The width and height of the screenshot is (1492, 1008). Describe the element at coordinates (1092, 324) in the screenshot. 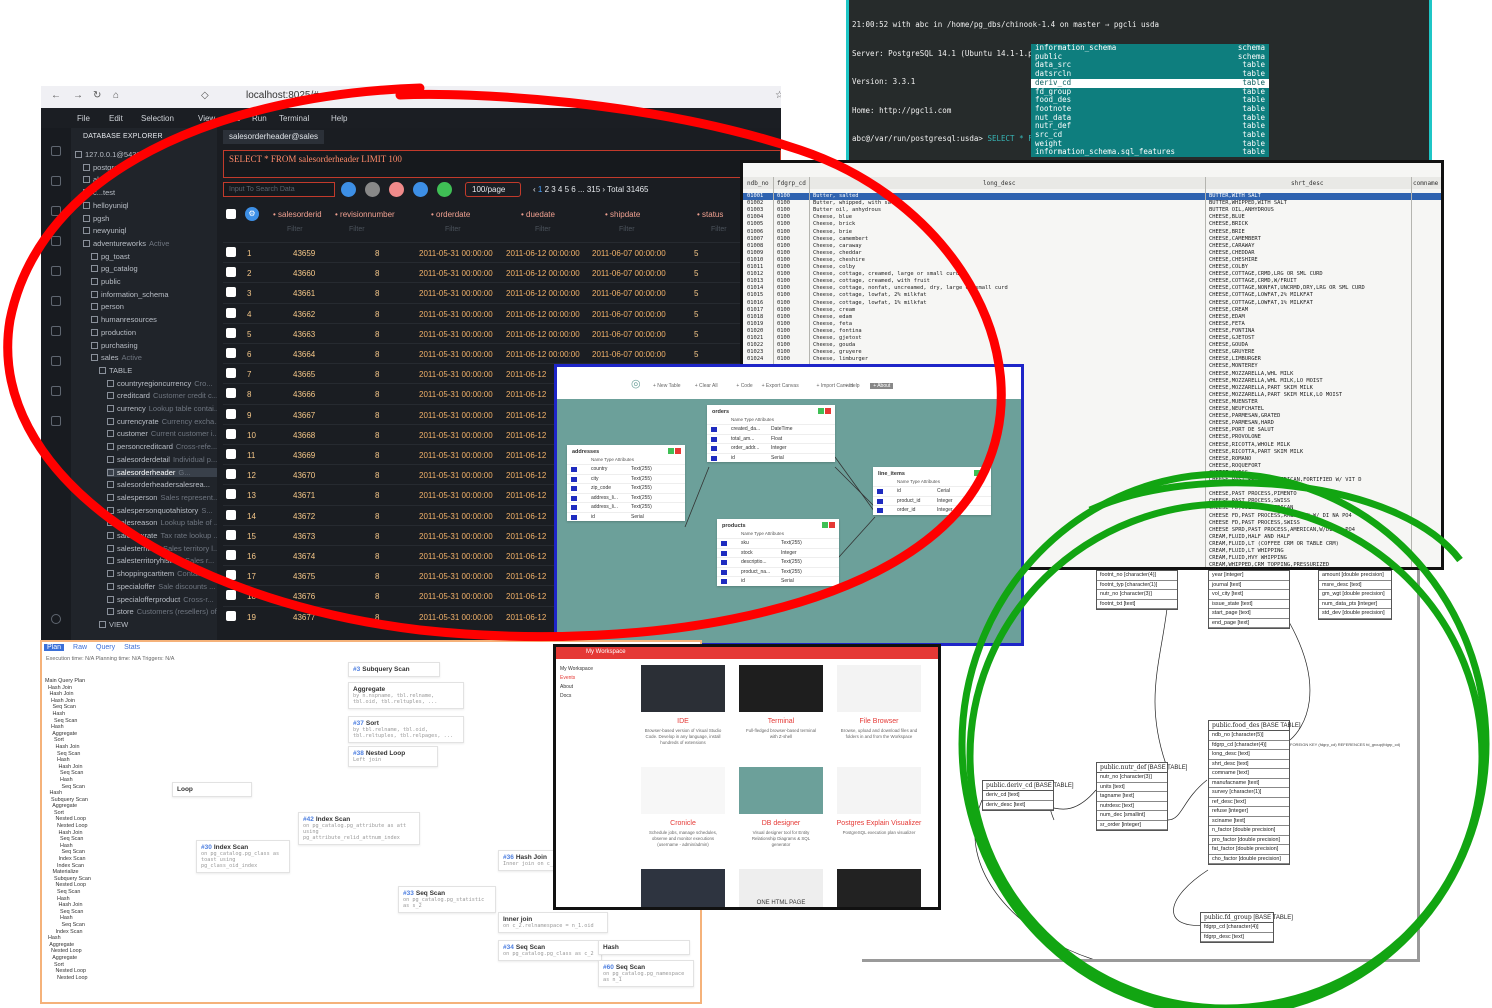

I see `usda-row: 01019 0100 Cheese, feta CHEESE,FETA` at that location.